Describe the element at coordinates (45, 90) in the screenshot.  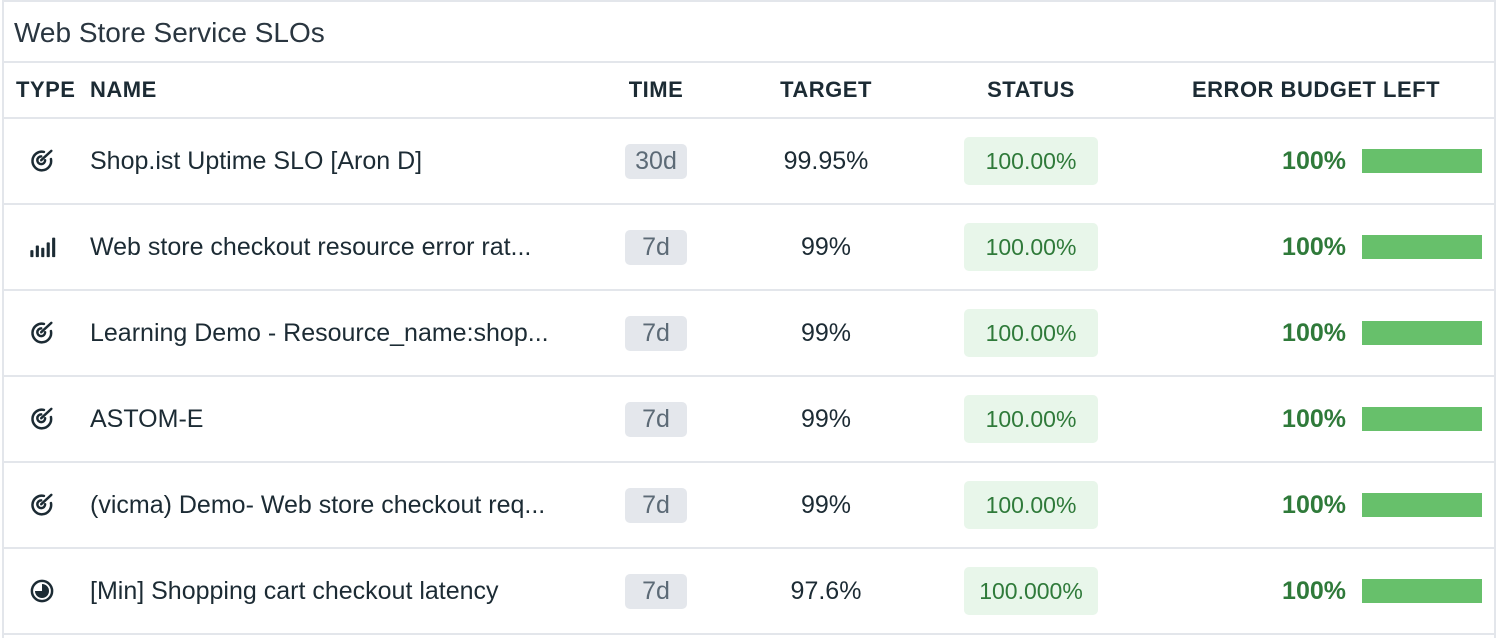
I see `column-header-type: TYPE` at that location.